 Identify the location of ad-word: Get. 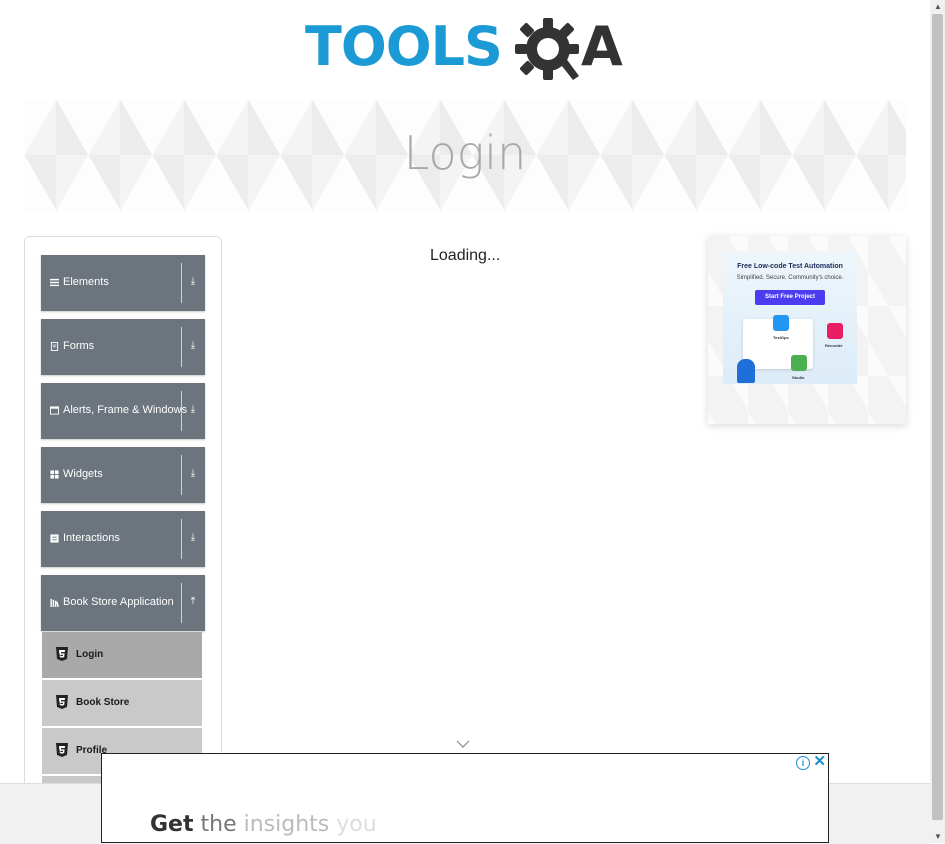
(172, 824).